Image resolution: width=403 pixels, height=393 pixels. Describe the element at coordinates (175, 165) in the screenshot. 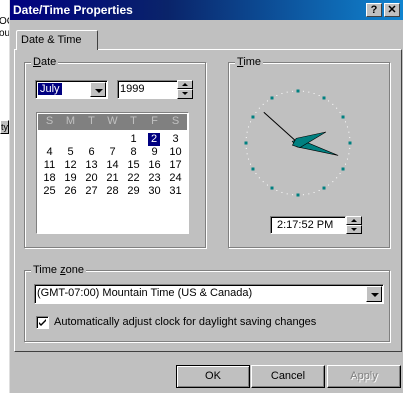

I see `calendar-day: 17` at that location.